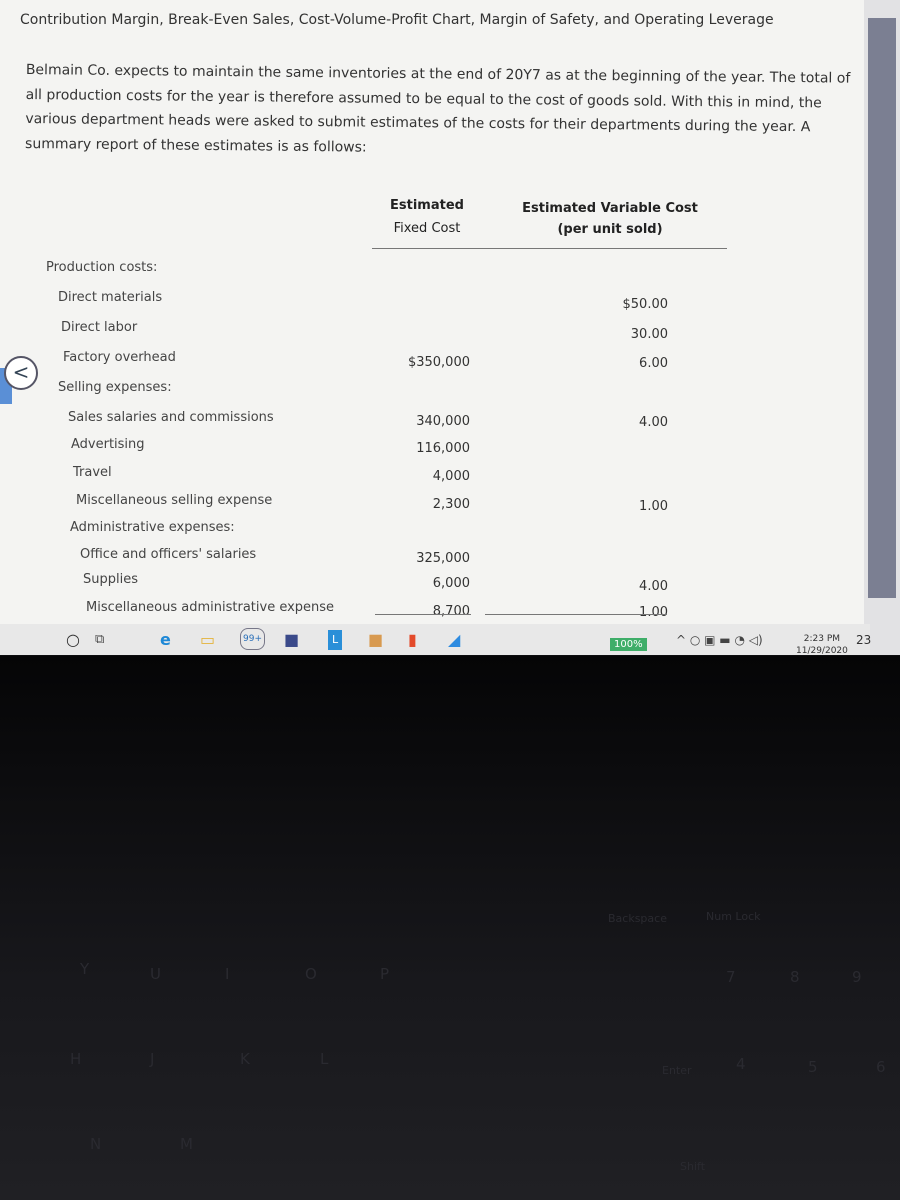  I want to click on fixed-cost-value: 4,000, so click(451, 476).